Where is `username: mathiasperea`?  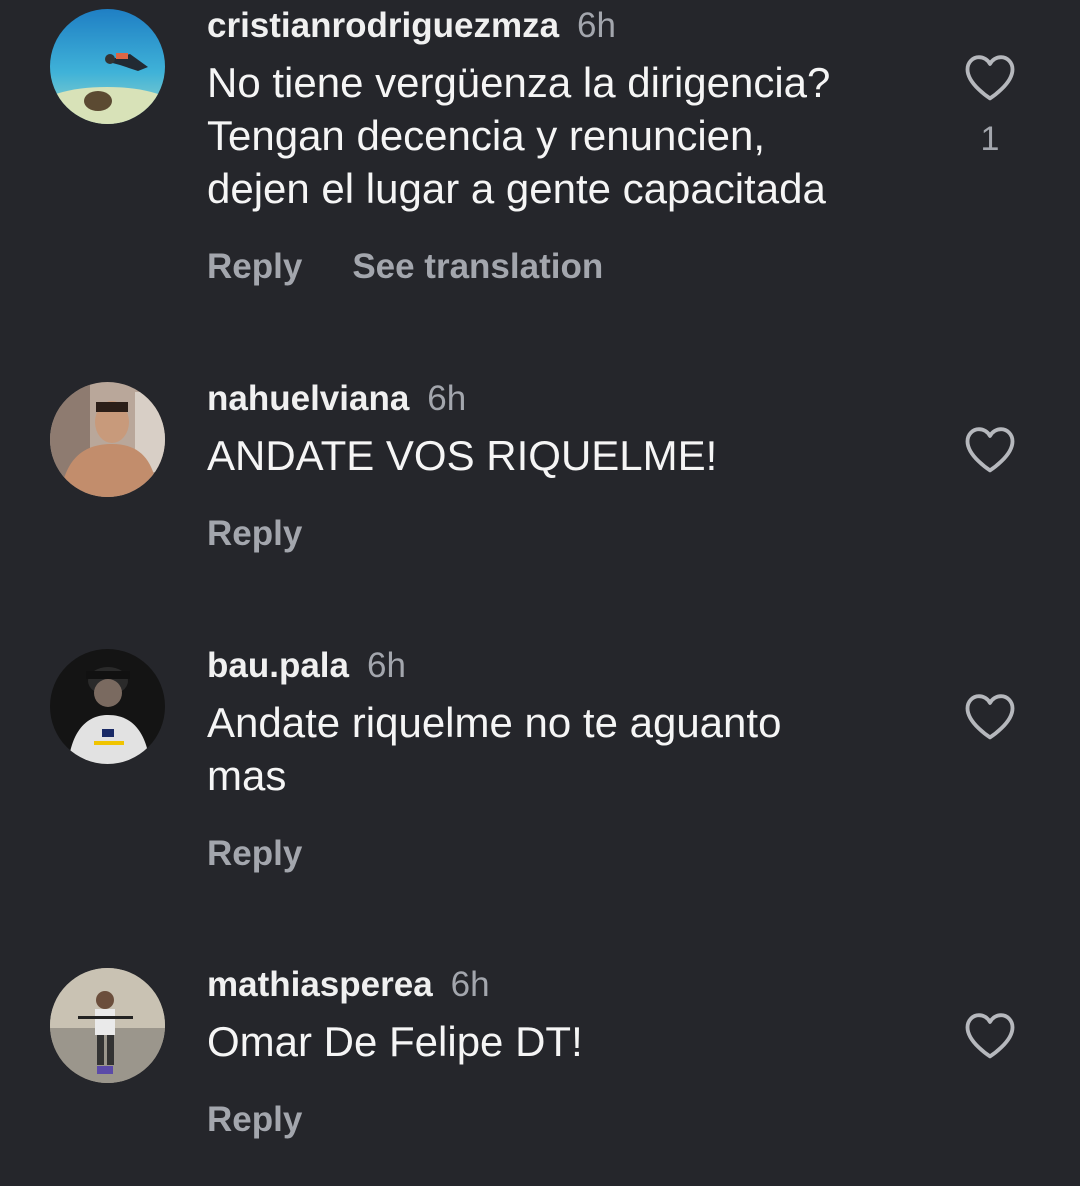 username: mathiasperea is located at coordinates (320, 984).